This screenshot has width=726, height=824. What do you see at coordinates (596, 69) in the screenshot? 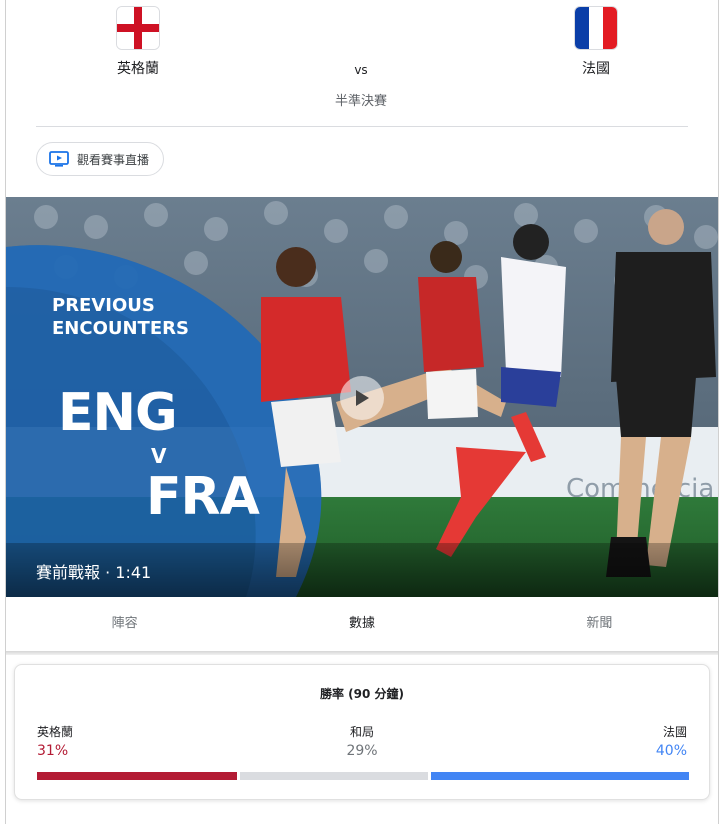
I see `away-team-name: 法國` at bounding box center [596, 69].